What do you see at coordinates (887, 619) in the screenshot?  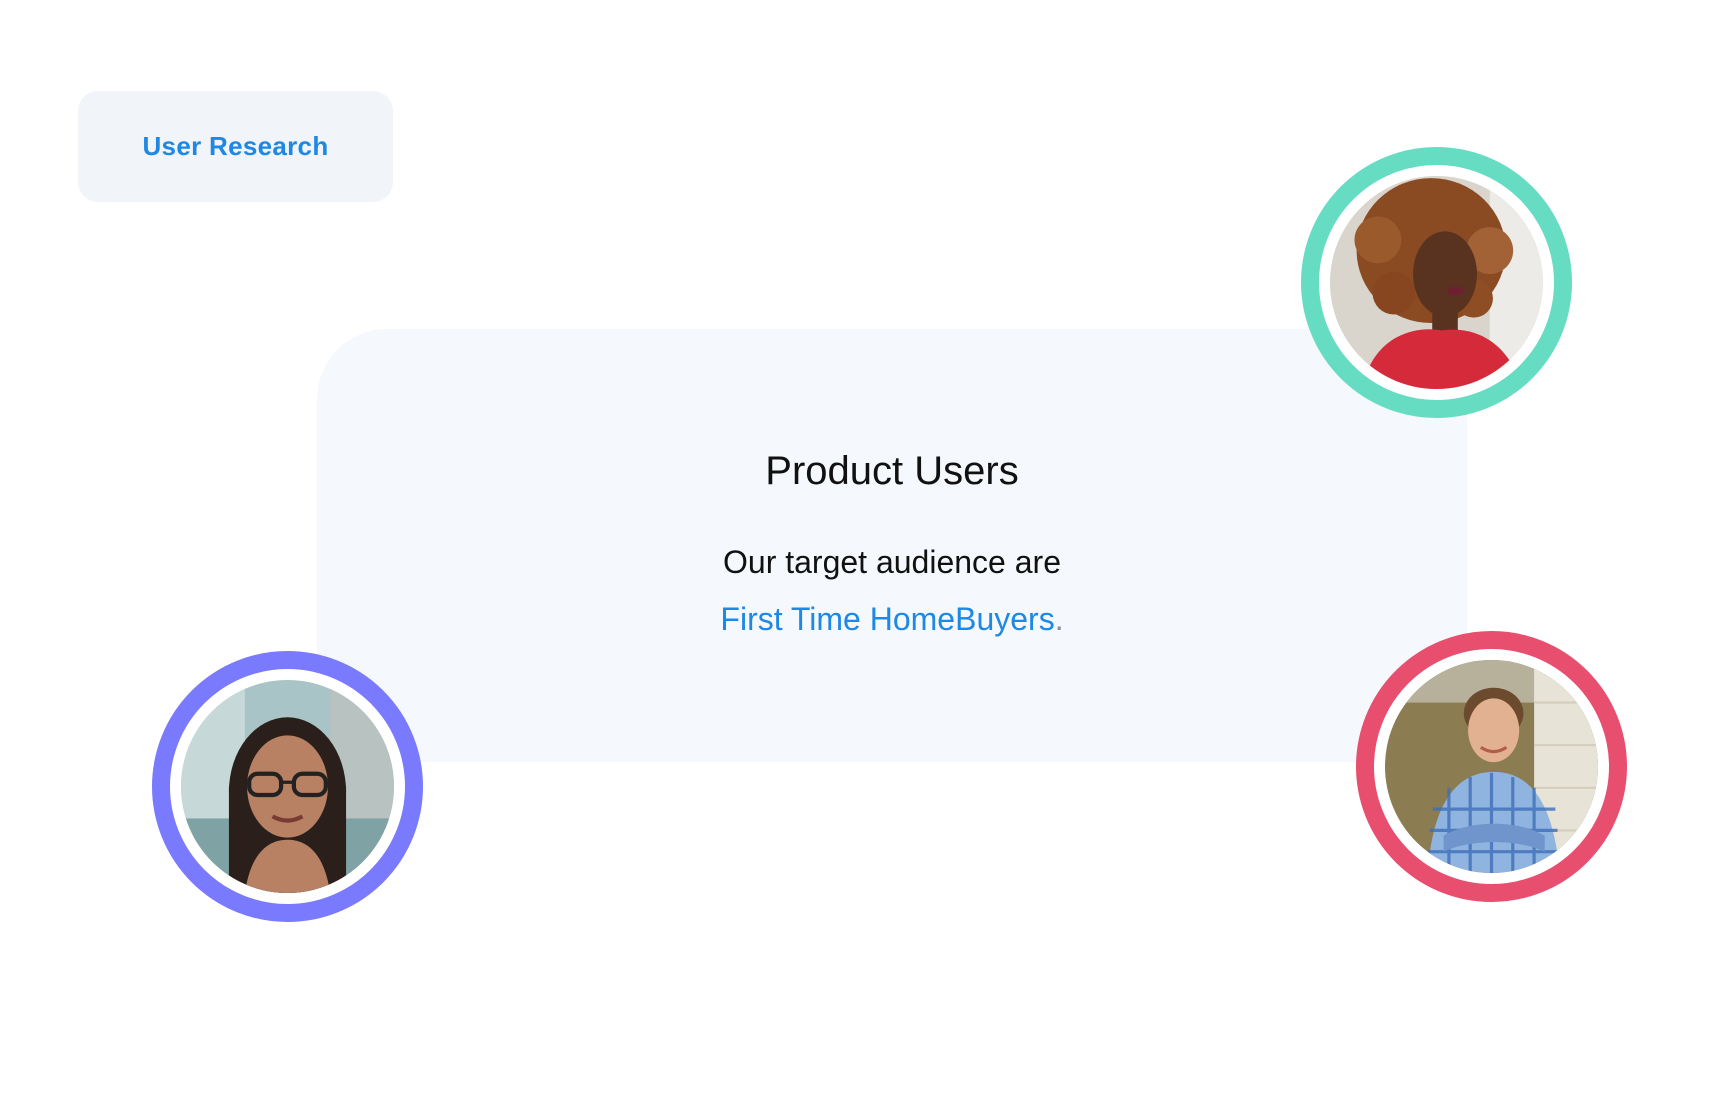 I see `audience-highlight: First Time HomeBuyers` at bounding box center [887, 619].